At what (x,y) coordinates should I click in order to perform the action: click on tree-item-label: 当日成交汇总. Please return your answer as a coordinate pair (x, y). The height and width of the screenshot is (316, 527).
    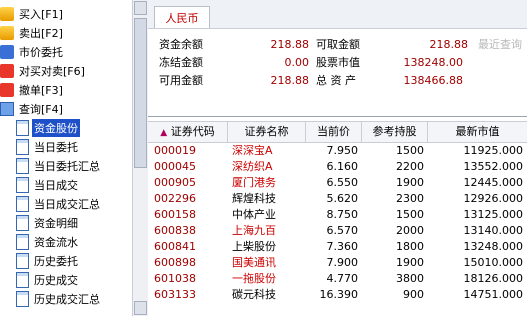
    Looking at the image, I should click on (67, 204).